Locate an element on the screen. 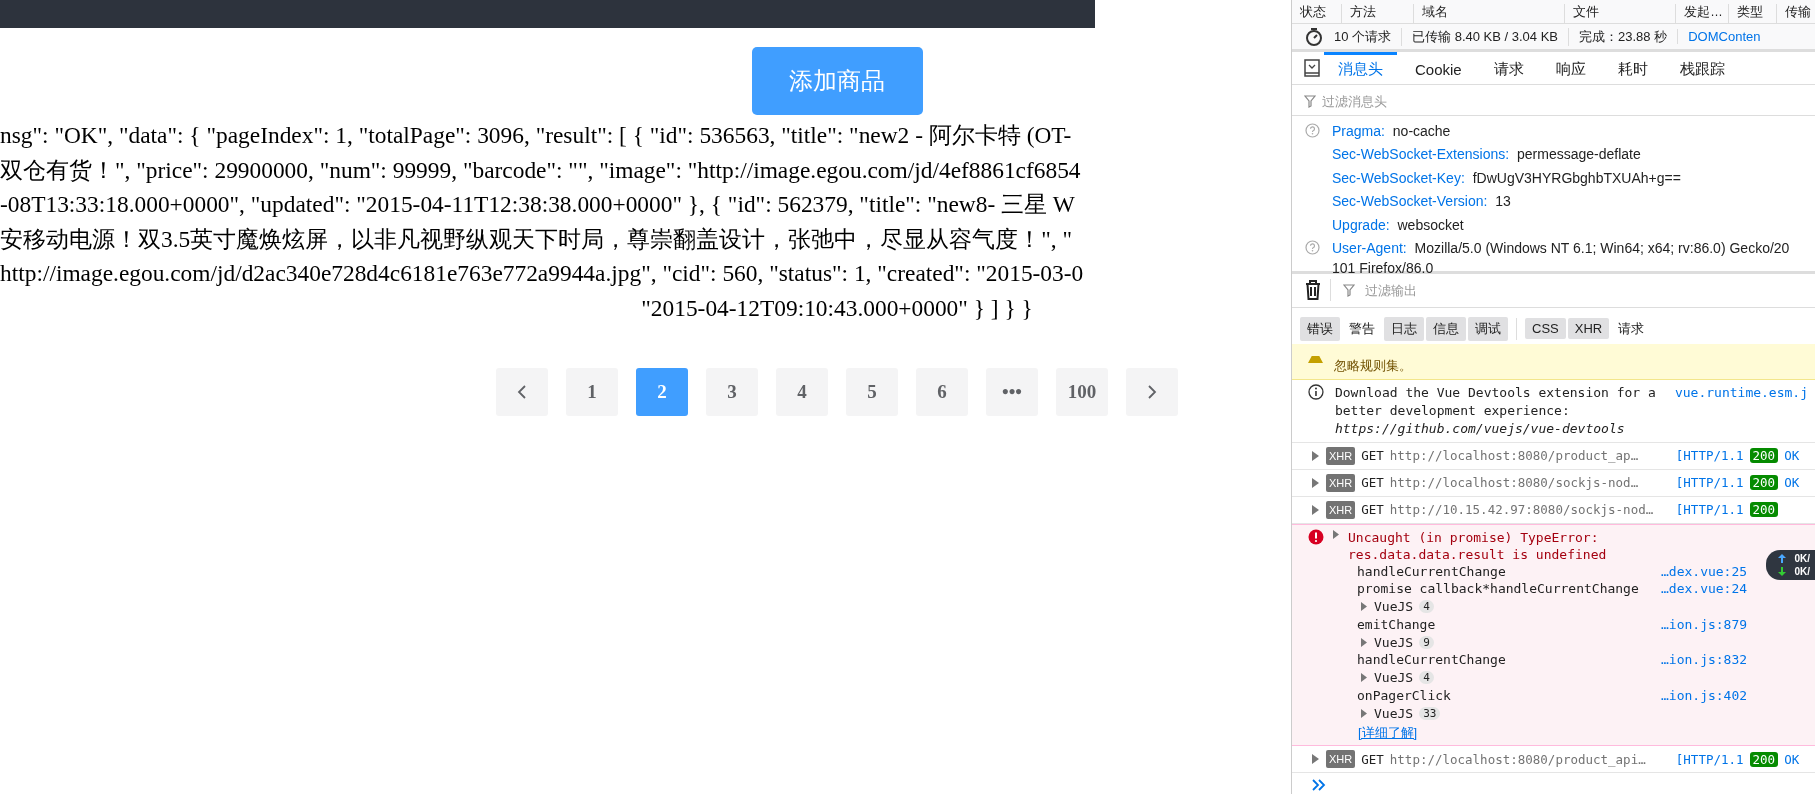 This screenshot has height=794, width=1815. column-header: 状态 is located at coordinates (1317, 14).